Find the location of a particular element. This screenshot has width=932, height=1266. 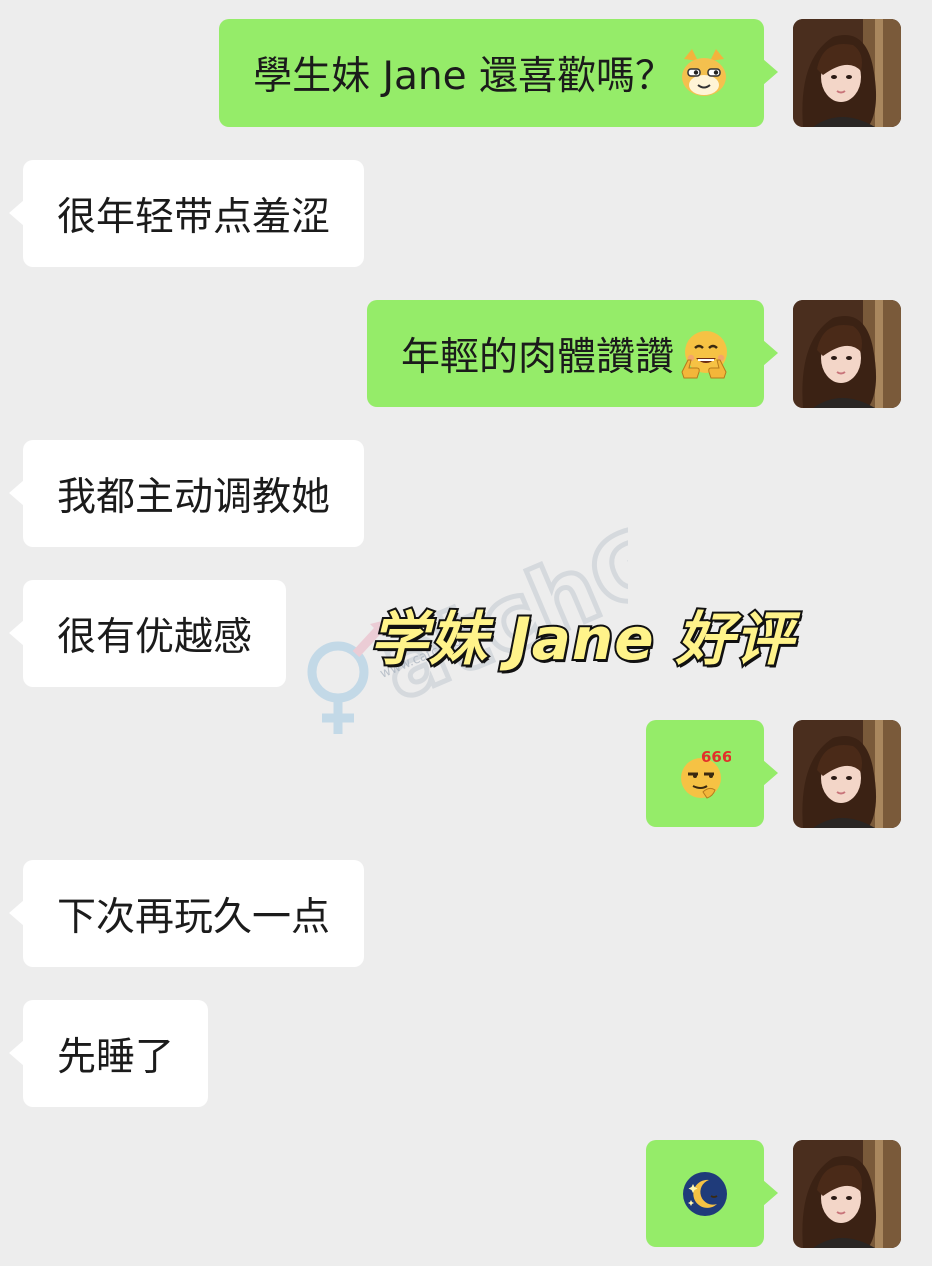

message-text: 我都主动调教她 is located at coordinates (194, 497).